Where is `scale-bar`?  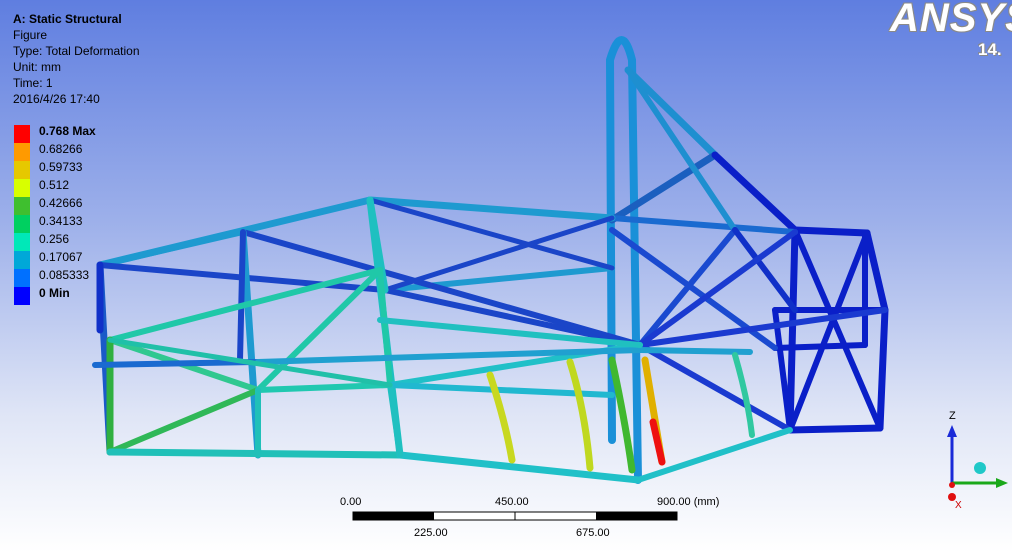 scale-bar is located at coordinates (515, 516).